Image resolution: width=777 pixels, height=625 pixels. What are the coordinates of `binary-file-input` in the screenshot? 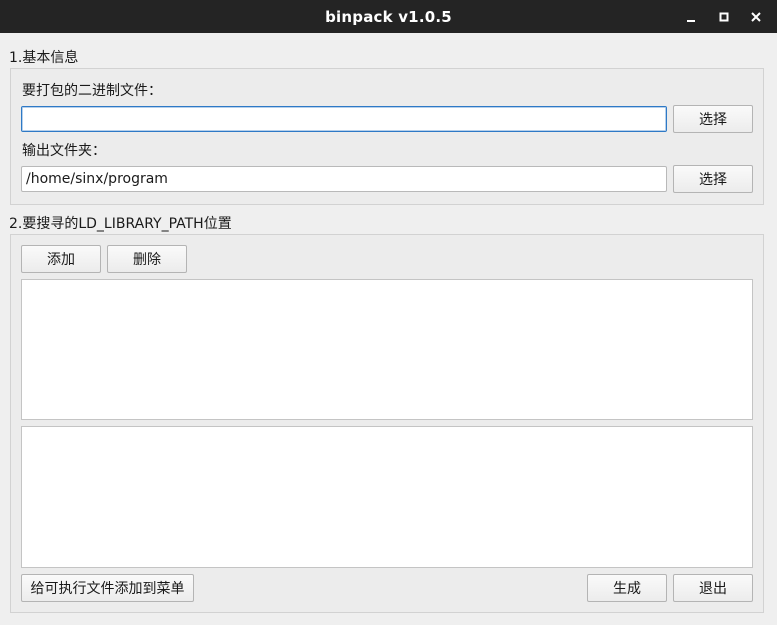 It's located at (344, 119).